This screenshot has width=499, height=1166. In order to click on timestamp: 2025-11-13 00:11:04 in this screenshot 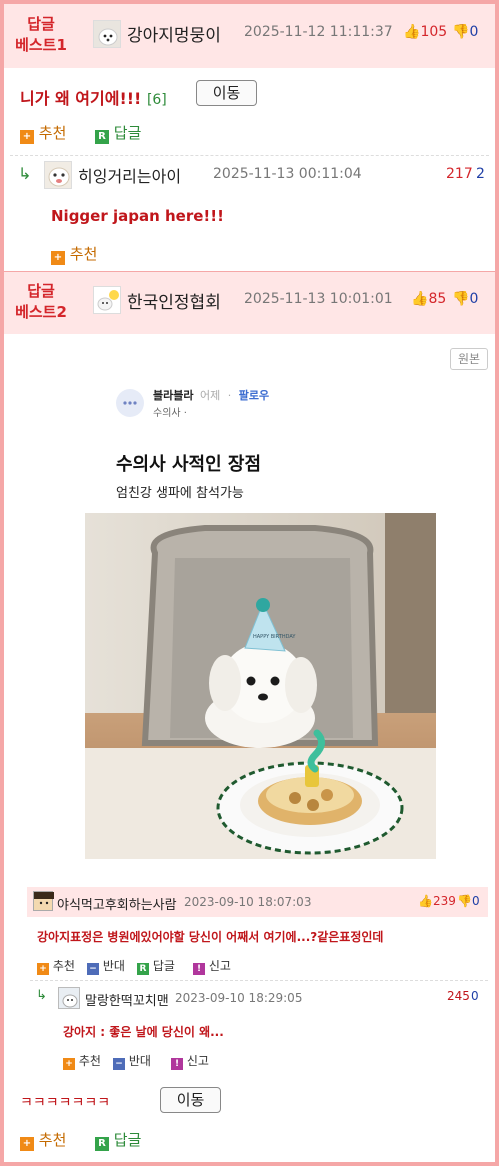, I will do `click(287, 174)`.